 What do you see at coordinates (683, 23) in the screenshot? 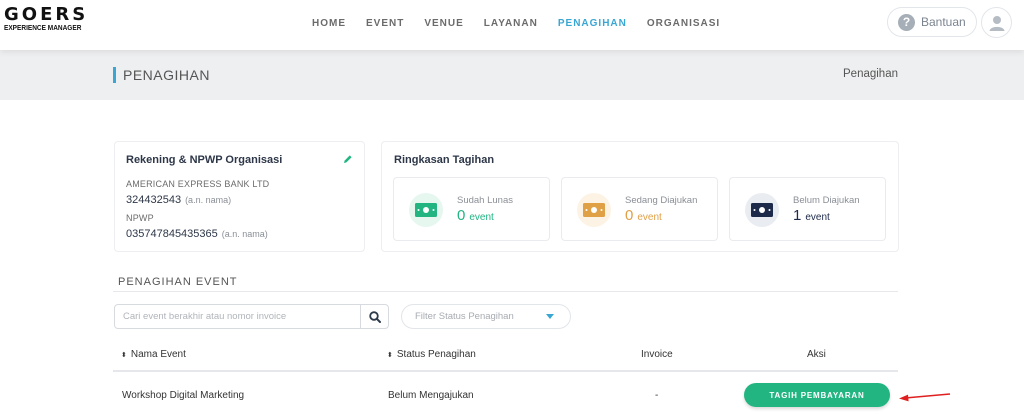
I see `nav-organisasi: ORGANISASI` at bounding box center [683, 23].